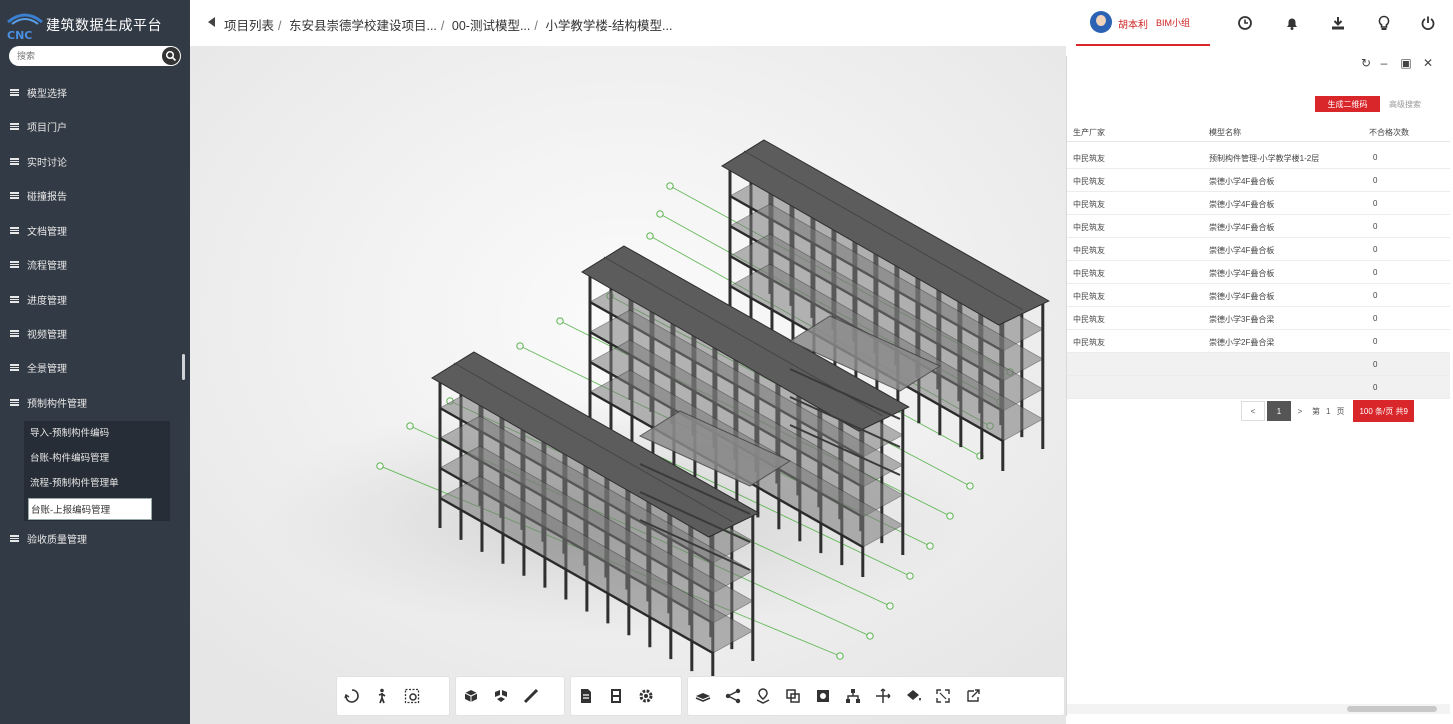 Image resolution: width=1453 pixels, height=724 pixels. I want to click on total-count: 共9, so click(1401, 411).